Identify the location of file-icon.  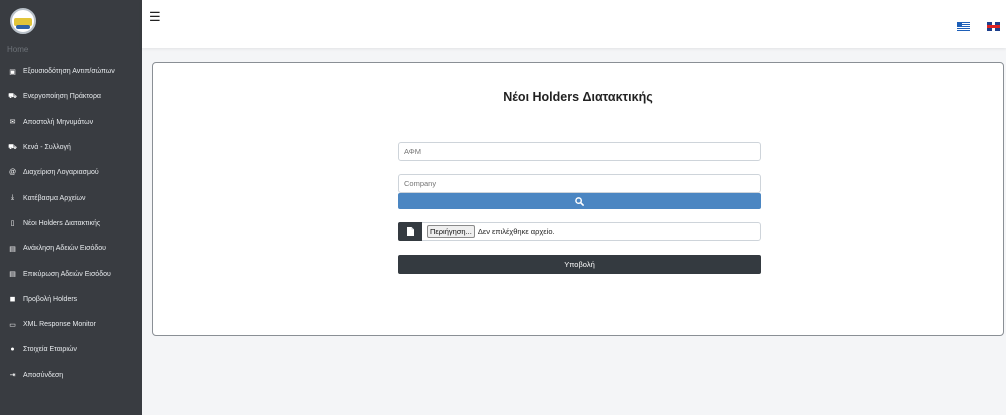
(410, 231).